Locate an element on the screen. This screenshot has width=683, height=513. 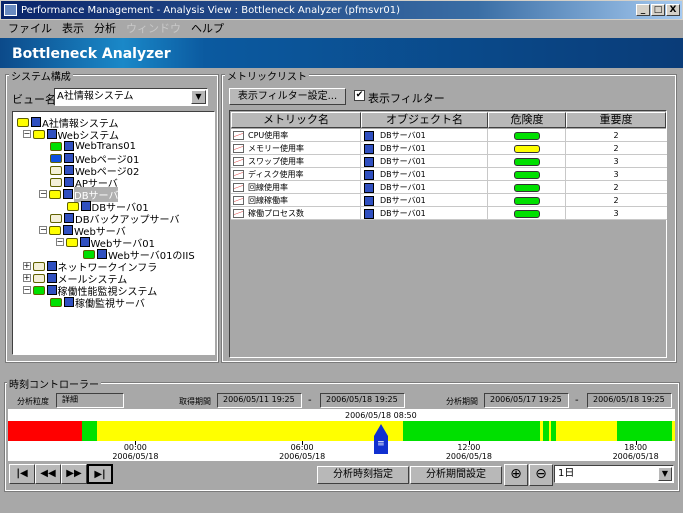
table-row: CPU使用率 DBサーバ01 2 is located at coordinates (449, 135).